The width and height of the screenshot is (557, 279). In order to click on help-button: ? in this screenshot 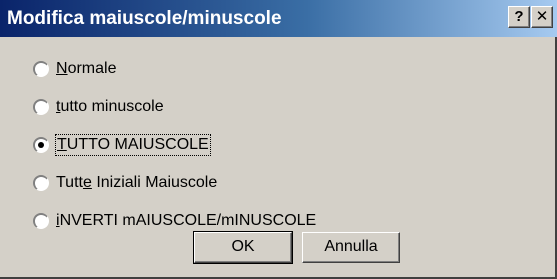, I will do `click(519, 17)`.